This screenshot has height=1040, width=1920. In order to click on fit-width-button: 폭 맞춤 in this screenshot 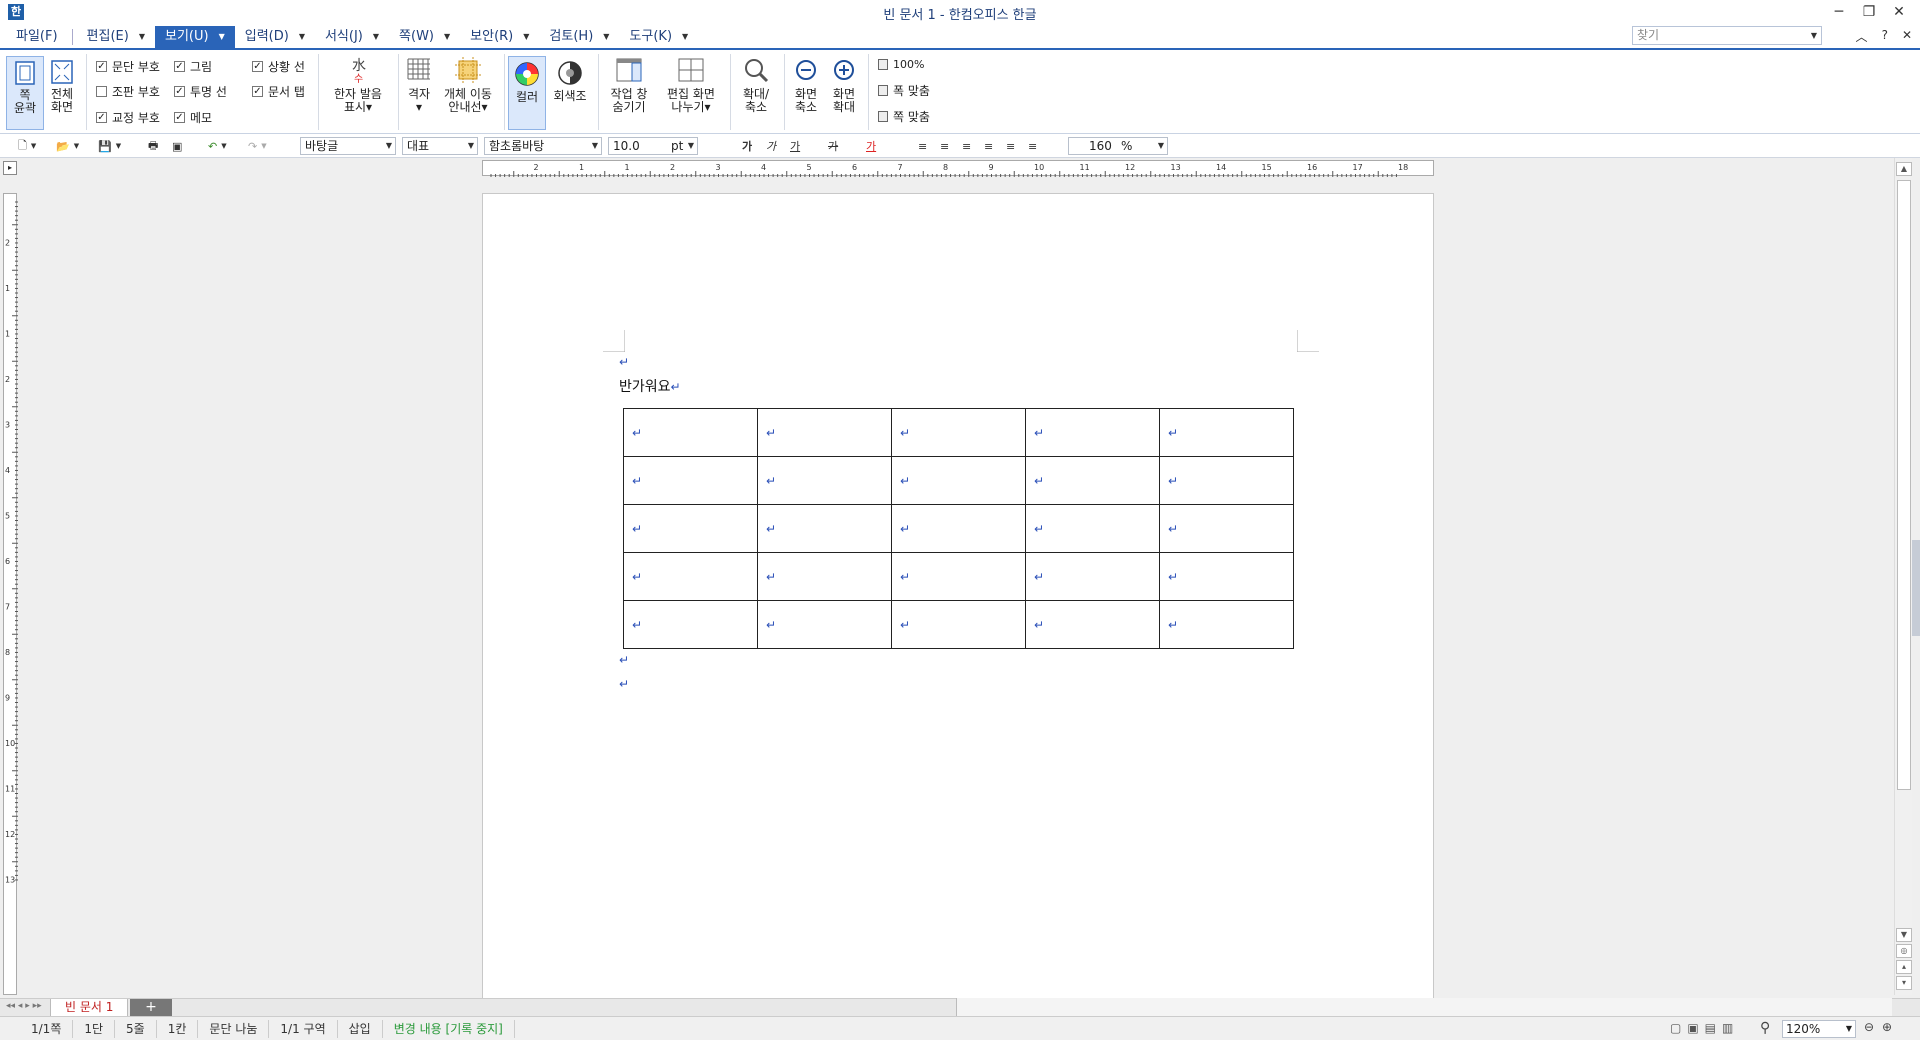, I will do `click(904, 90)`.